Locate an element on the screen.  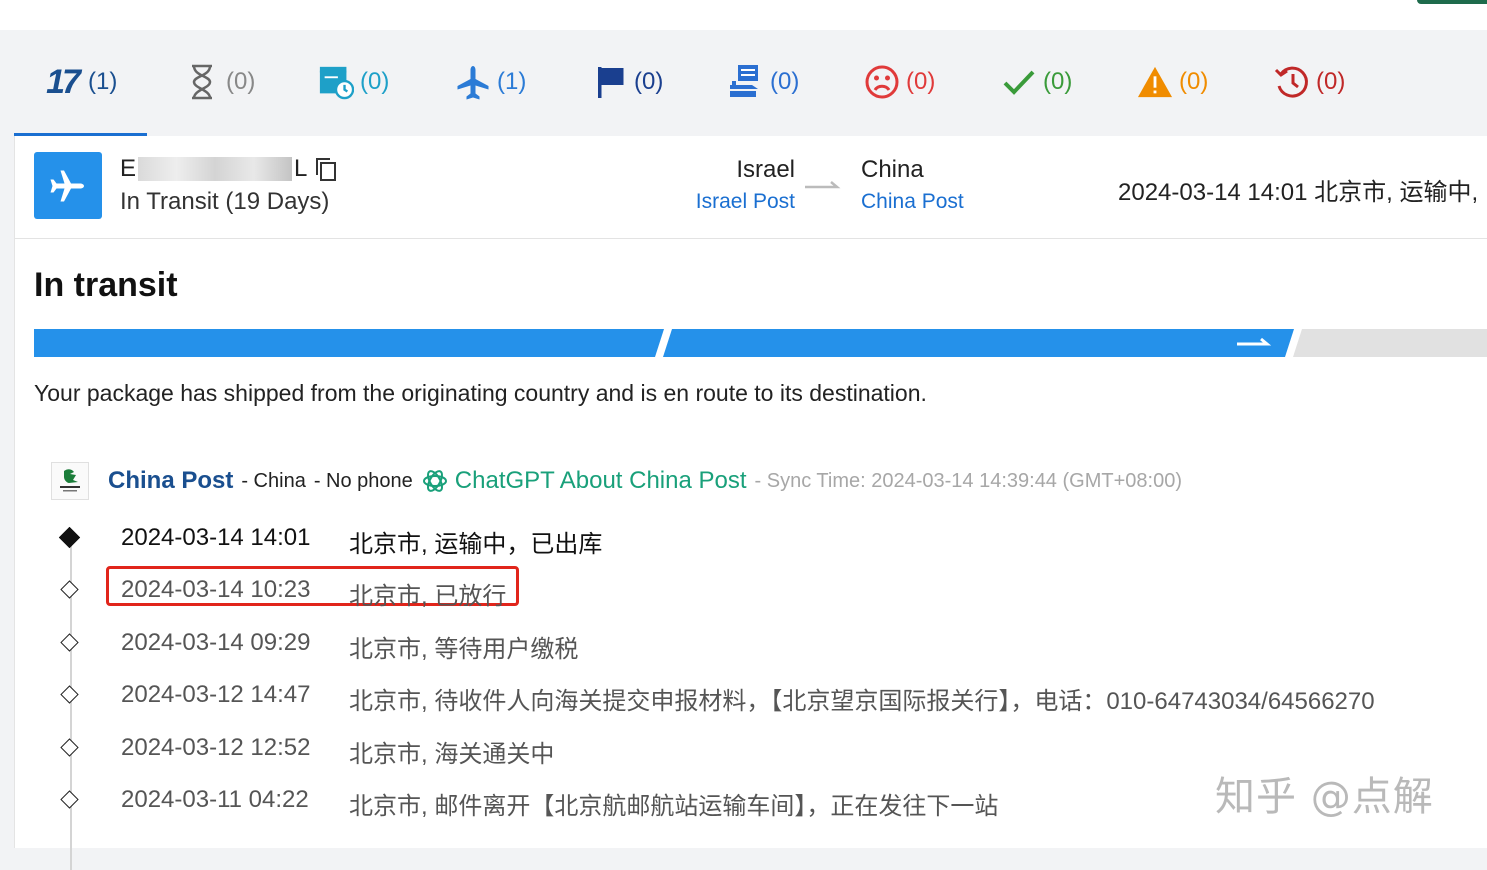
timeline-event: 2024-03-12 12:52 北京市, 海关通关中 is located at coordinates (769, 748).